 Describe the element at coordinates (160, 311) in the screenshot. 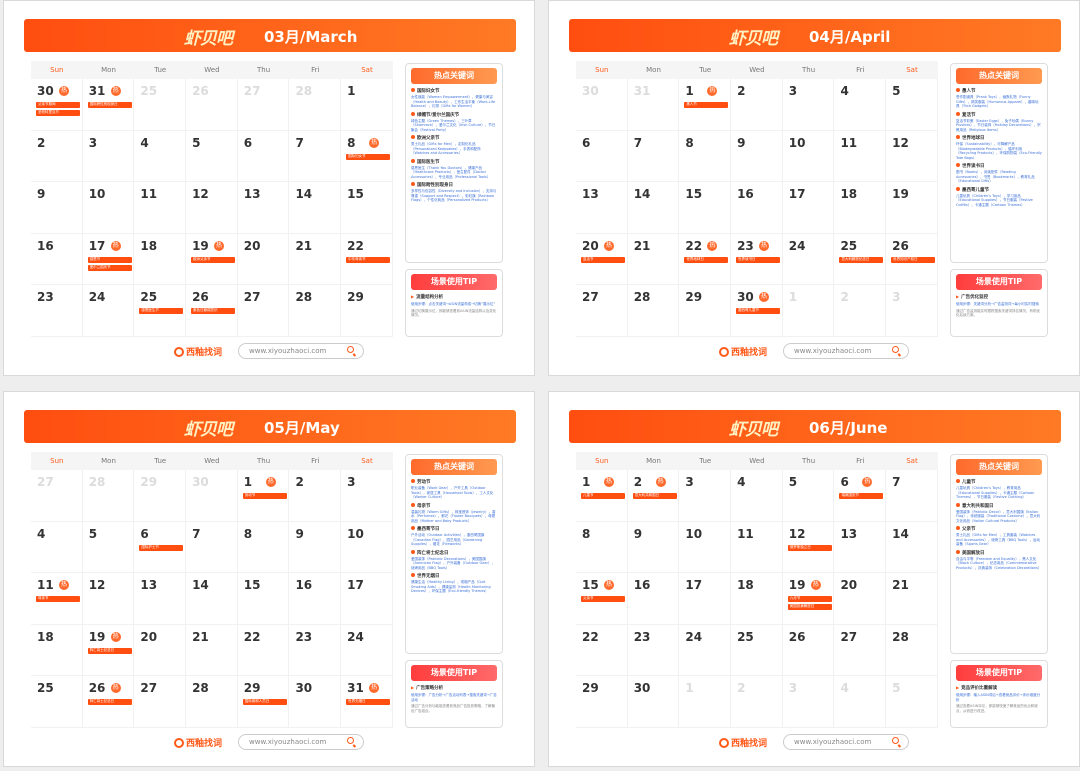

I see `day-cell: 25 感恩医生节` at that location.